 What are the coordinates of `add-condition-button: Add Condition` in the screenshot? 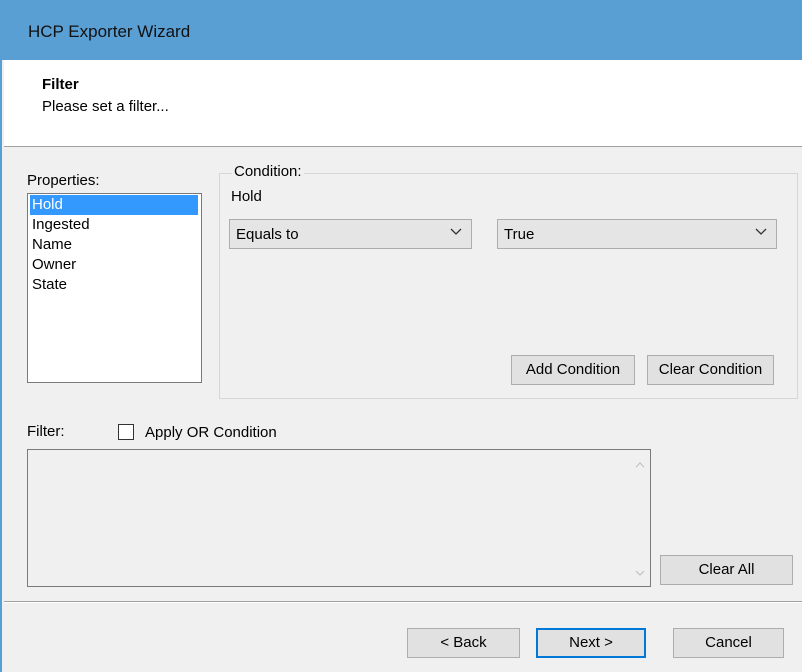 It's located at (573, 370).